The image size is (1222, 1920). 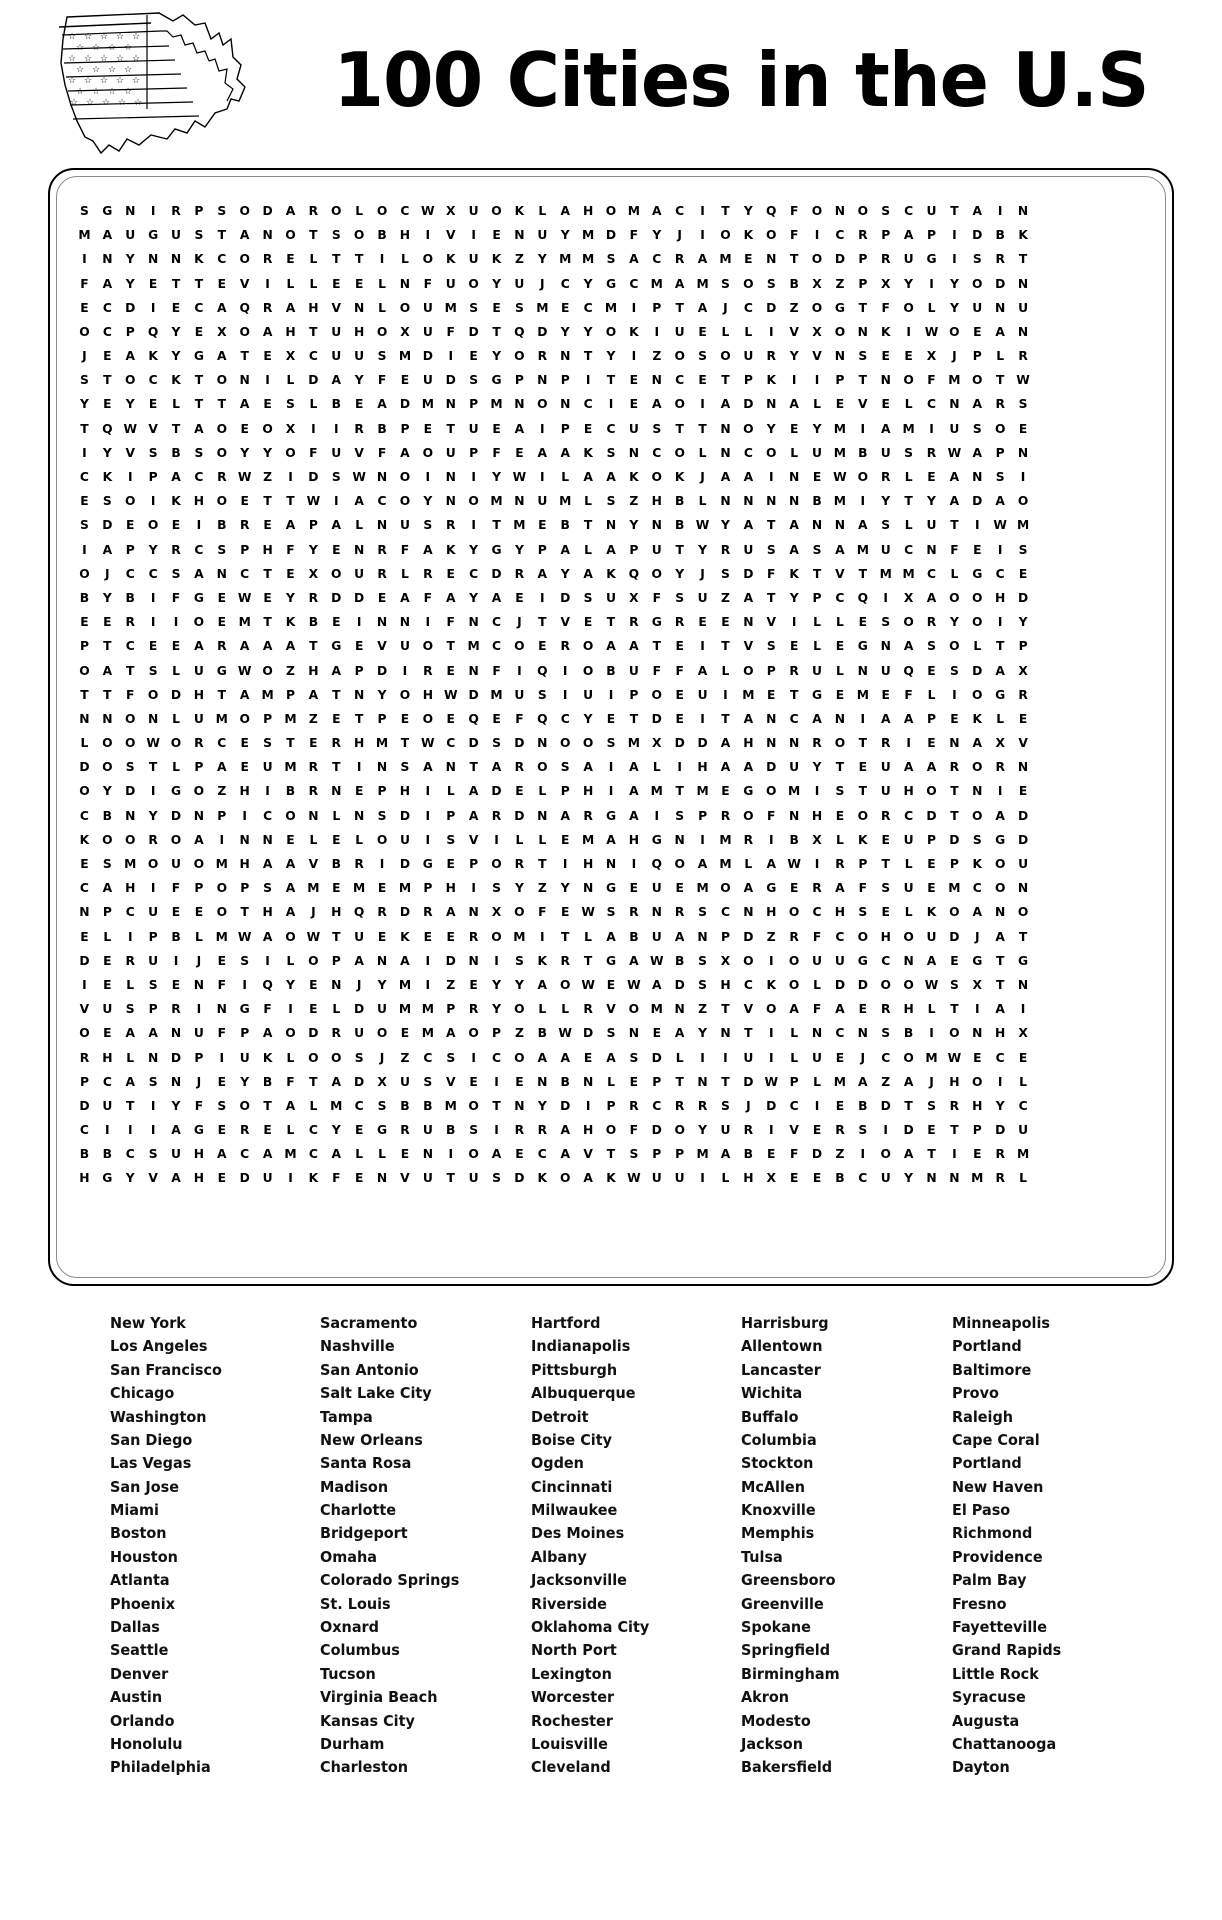 What do you see at coordinates (839, 1346) in the screenshot?
I see `word-list-item: Allentown` at bounding box center [839, 1346].